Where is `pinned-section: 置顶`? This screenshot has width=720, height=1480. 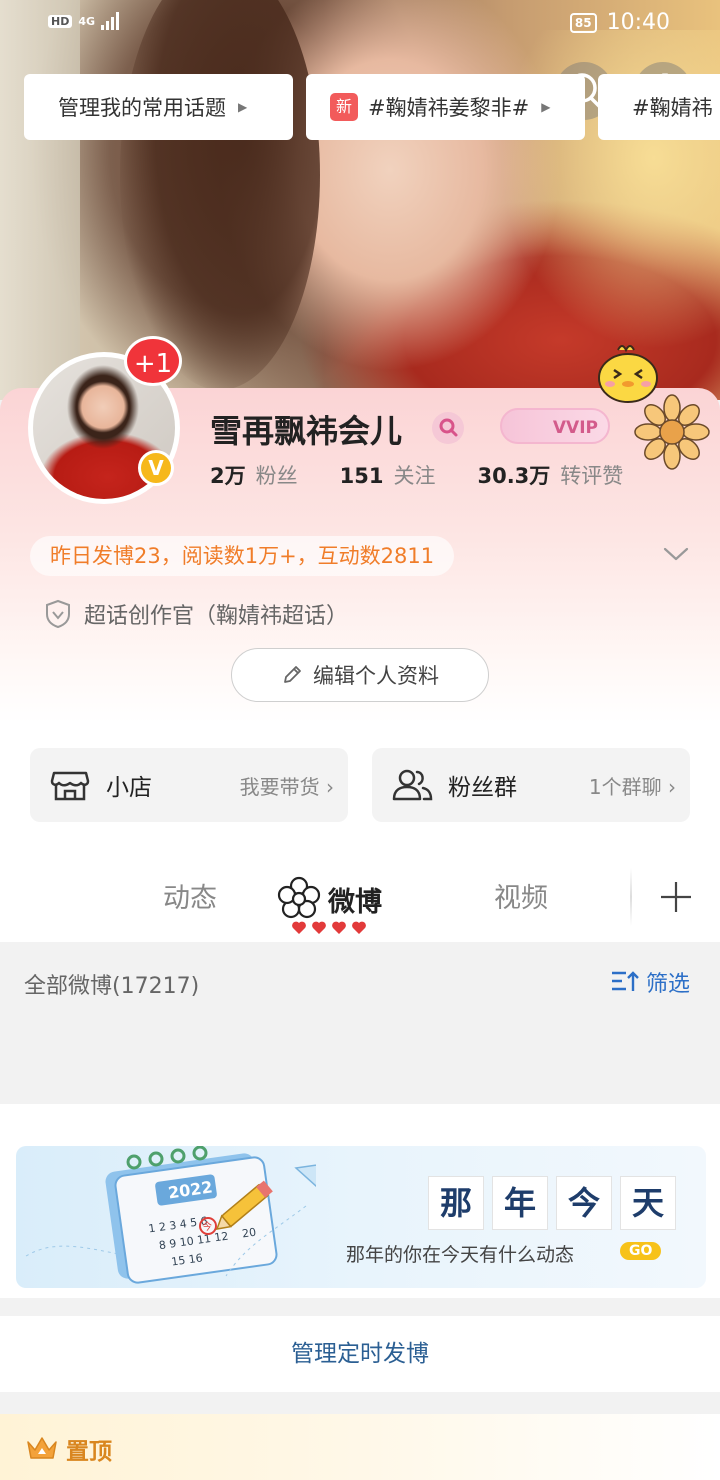 pinned-section: 置顶 is located at coordinates (360, 1447).